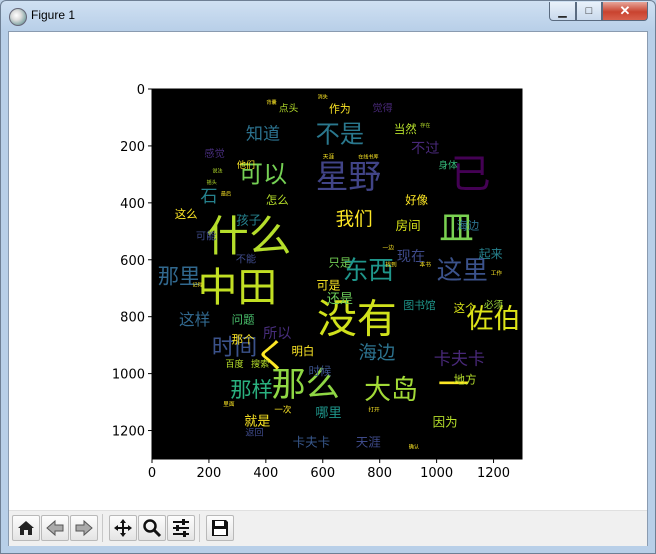  Describe the element at coordinates (436, 473) in the screenshot. I see `x-tick-label: 1000` at that location.